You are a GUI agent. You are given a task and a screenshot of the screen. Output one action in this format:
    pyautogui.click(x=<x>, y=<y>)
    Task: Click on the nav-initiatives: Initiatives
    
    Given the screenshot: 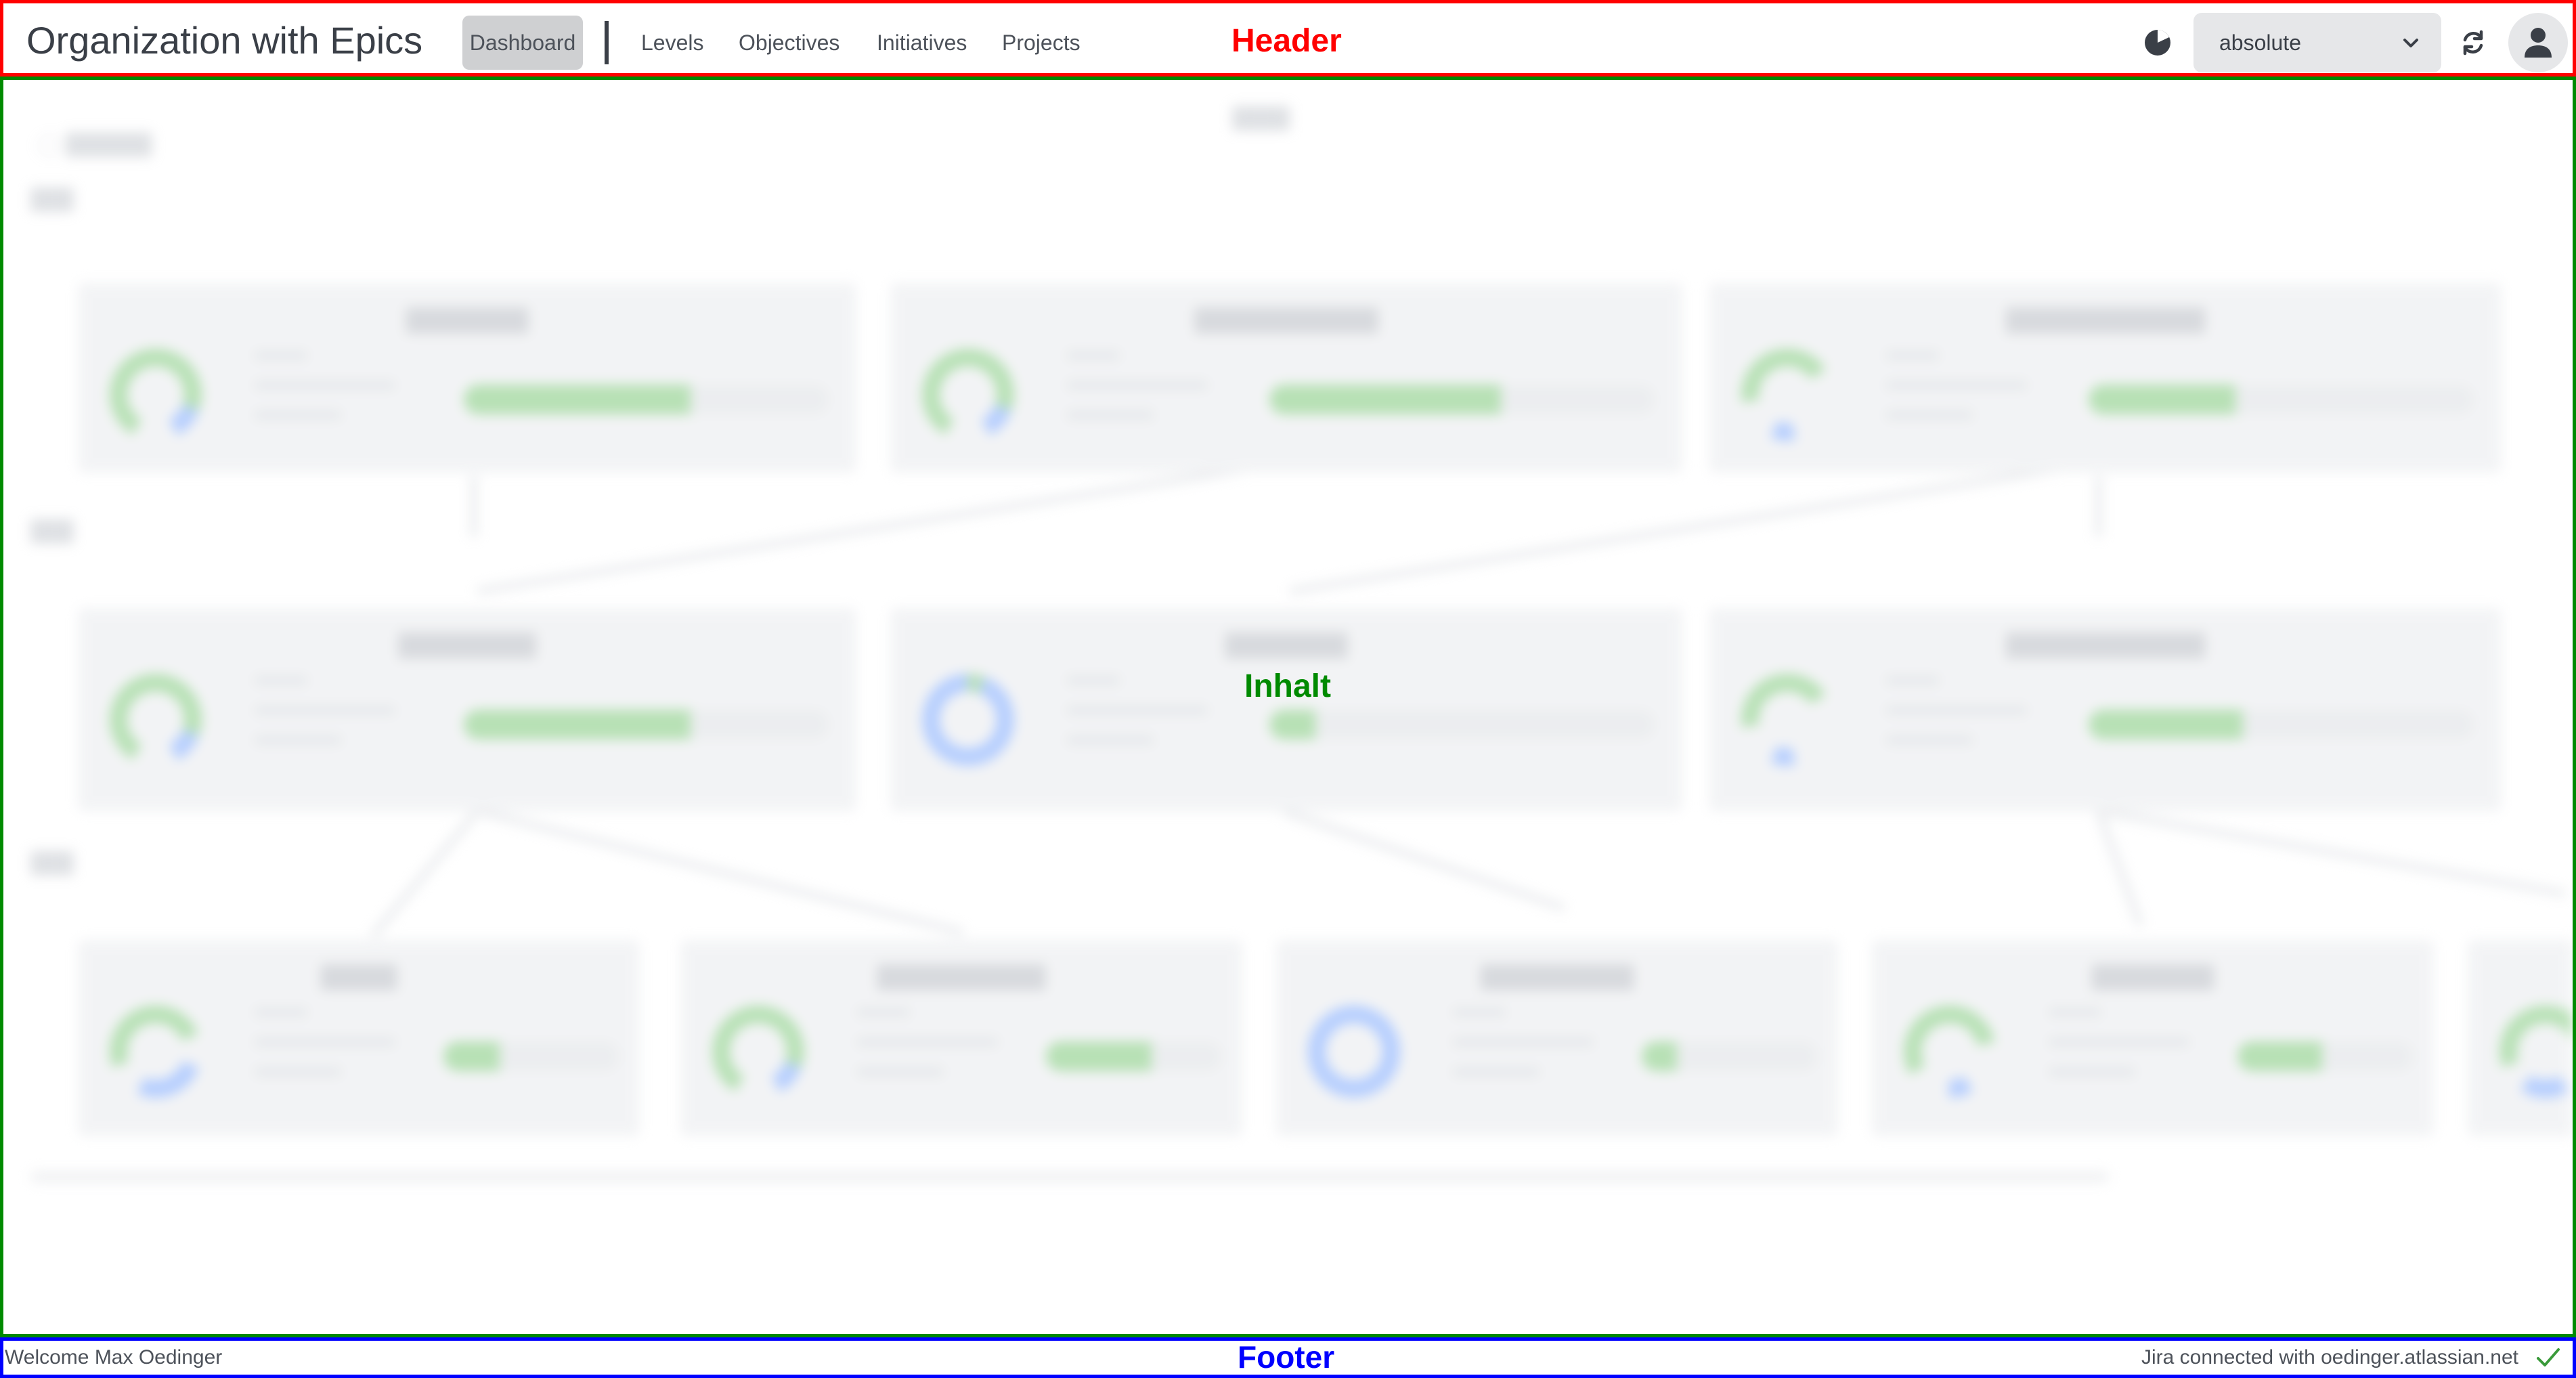 What is the action you would take?
    pyautogui.click(x=922, y=43)
    